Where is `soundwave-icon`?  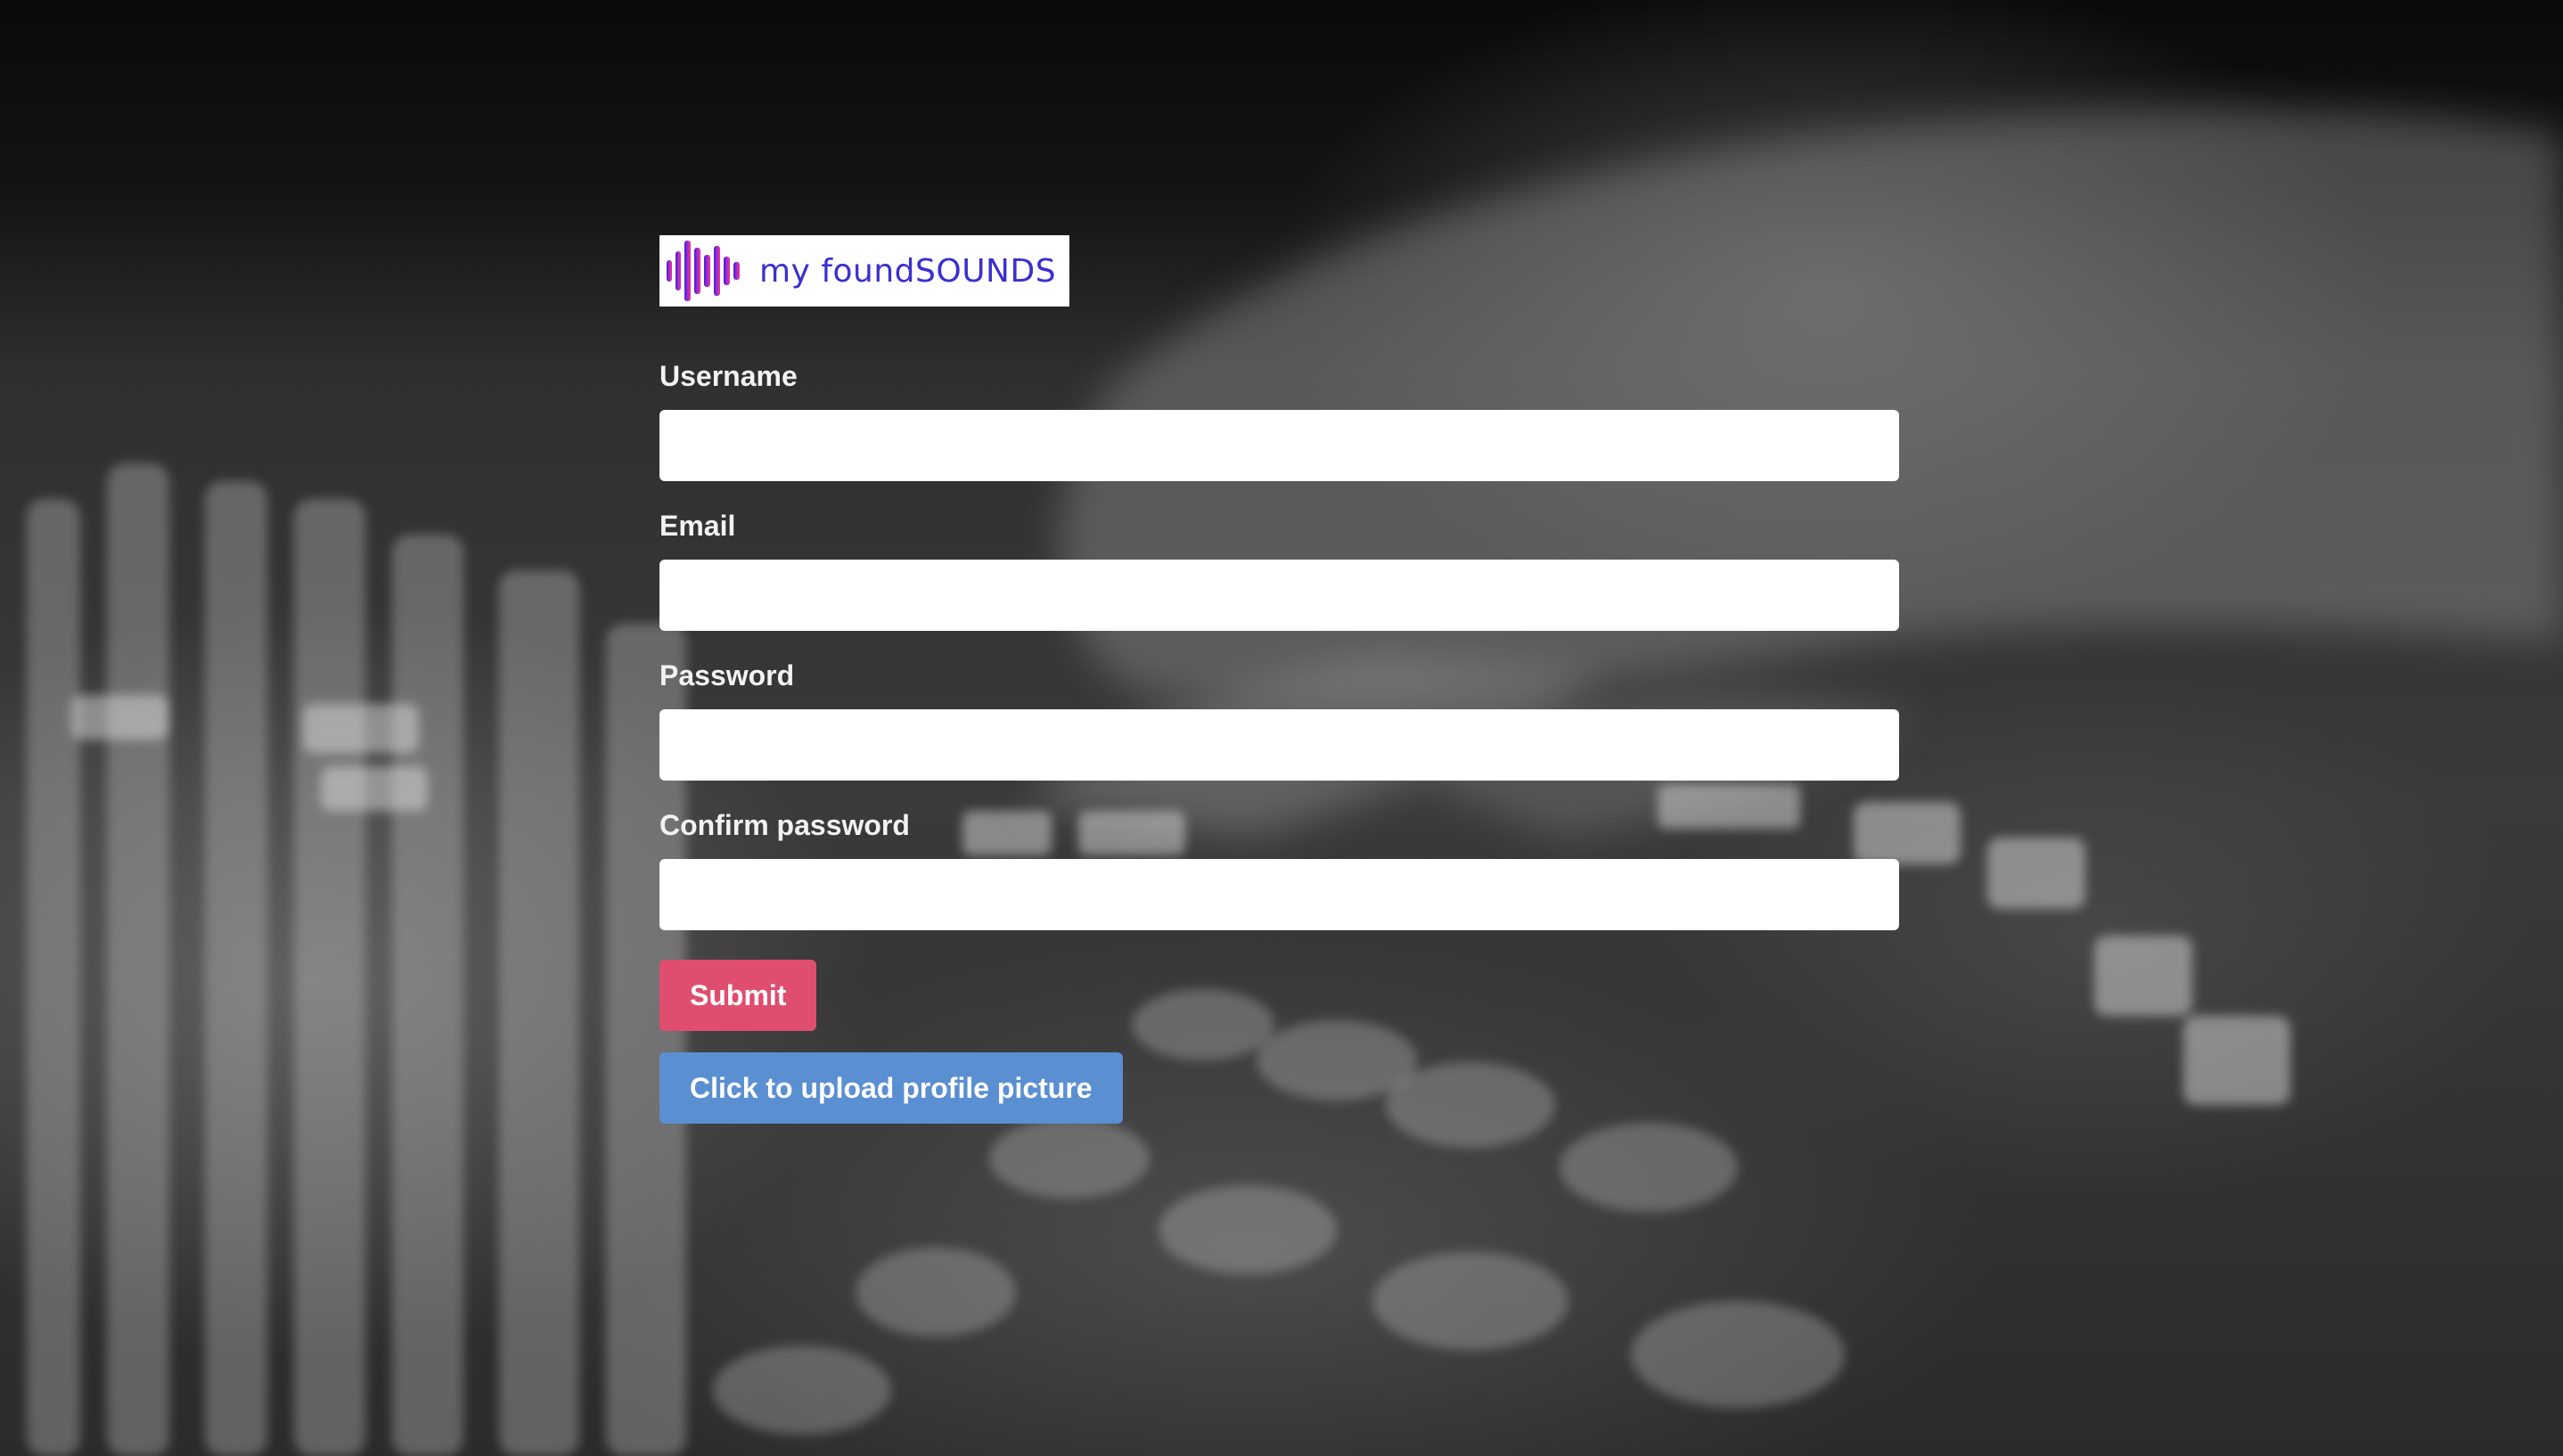
soundwave-icon is located at coordinates (706, 271).